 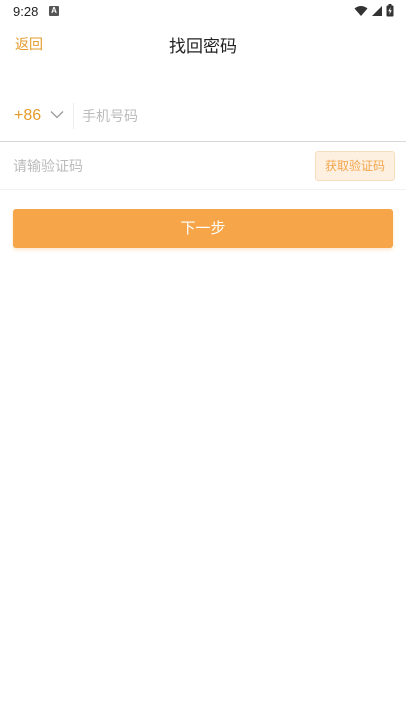 What do you see at coordinates (203, 12) in the screenshot?
I see `status-bar: 9:28 A` at bounding box center [203, 12].